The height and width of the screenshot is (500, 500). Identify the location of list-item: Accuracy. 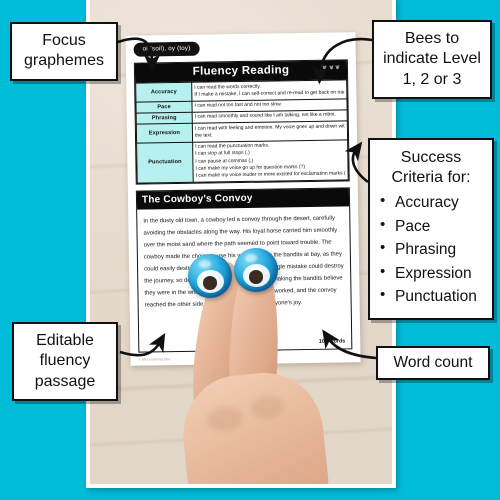
(431, 202).